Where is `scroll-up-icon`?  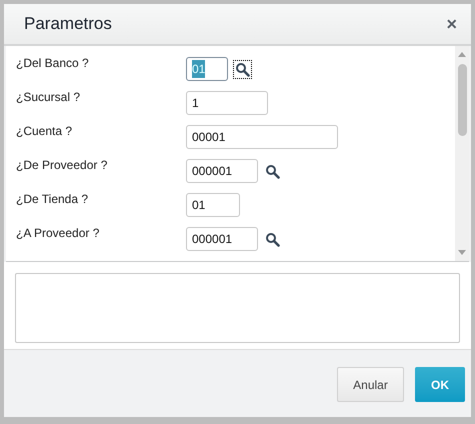
scroll-up-icon is located at coordinates (462, 54).